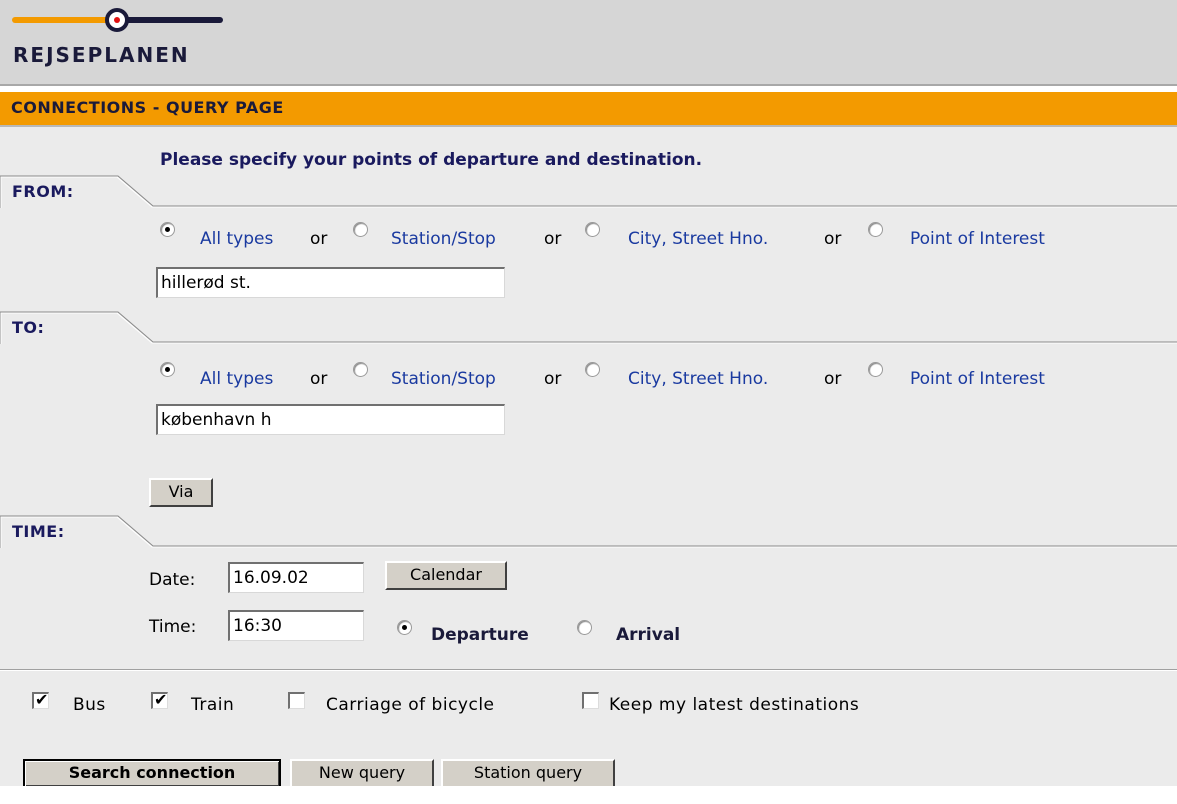 The width and height of the screenshot is (1177, 804). What do you see at coordinates (977, 379) in the screenshot?
I see `to-poi-label: Point of Interest` at bounding box center [977, 379].